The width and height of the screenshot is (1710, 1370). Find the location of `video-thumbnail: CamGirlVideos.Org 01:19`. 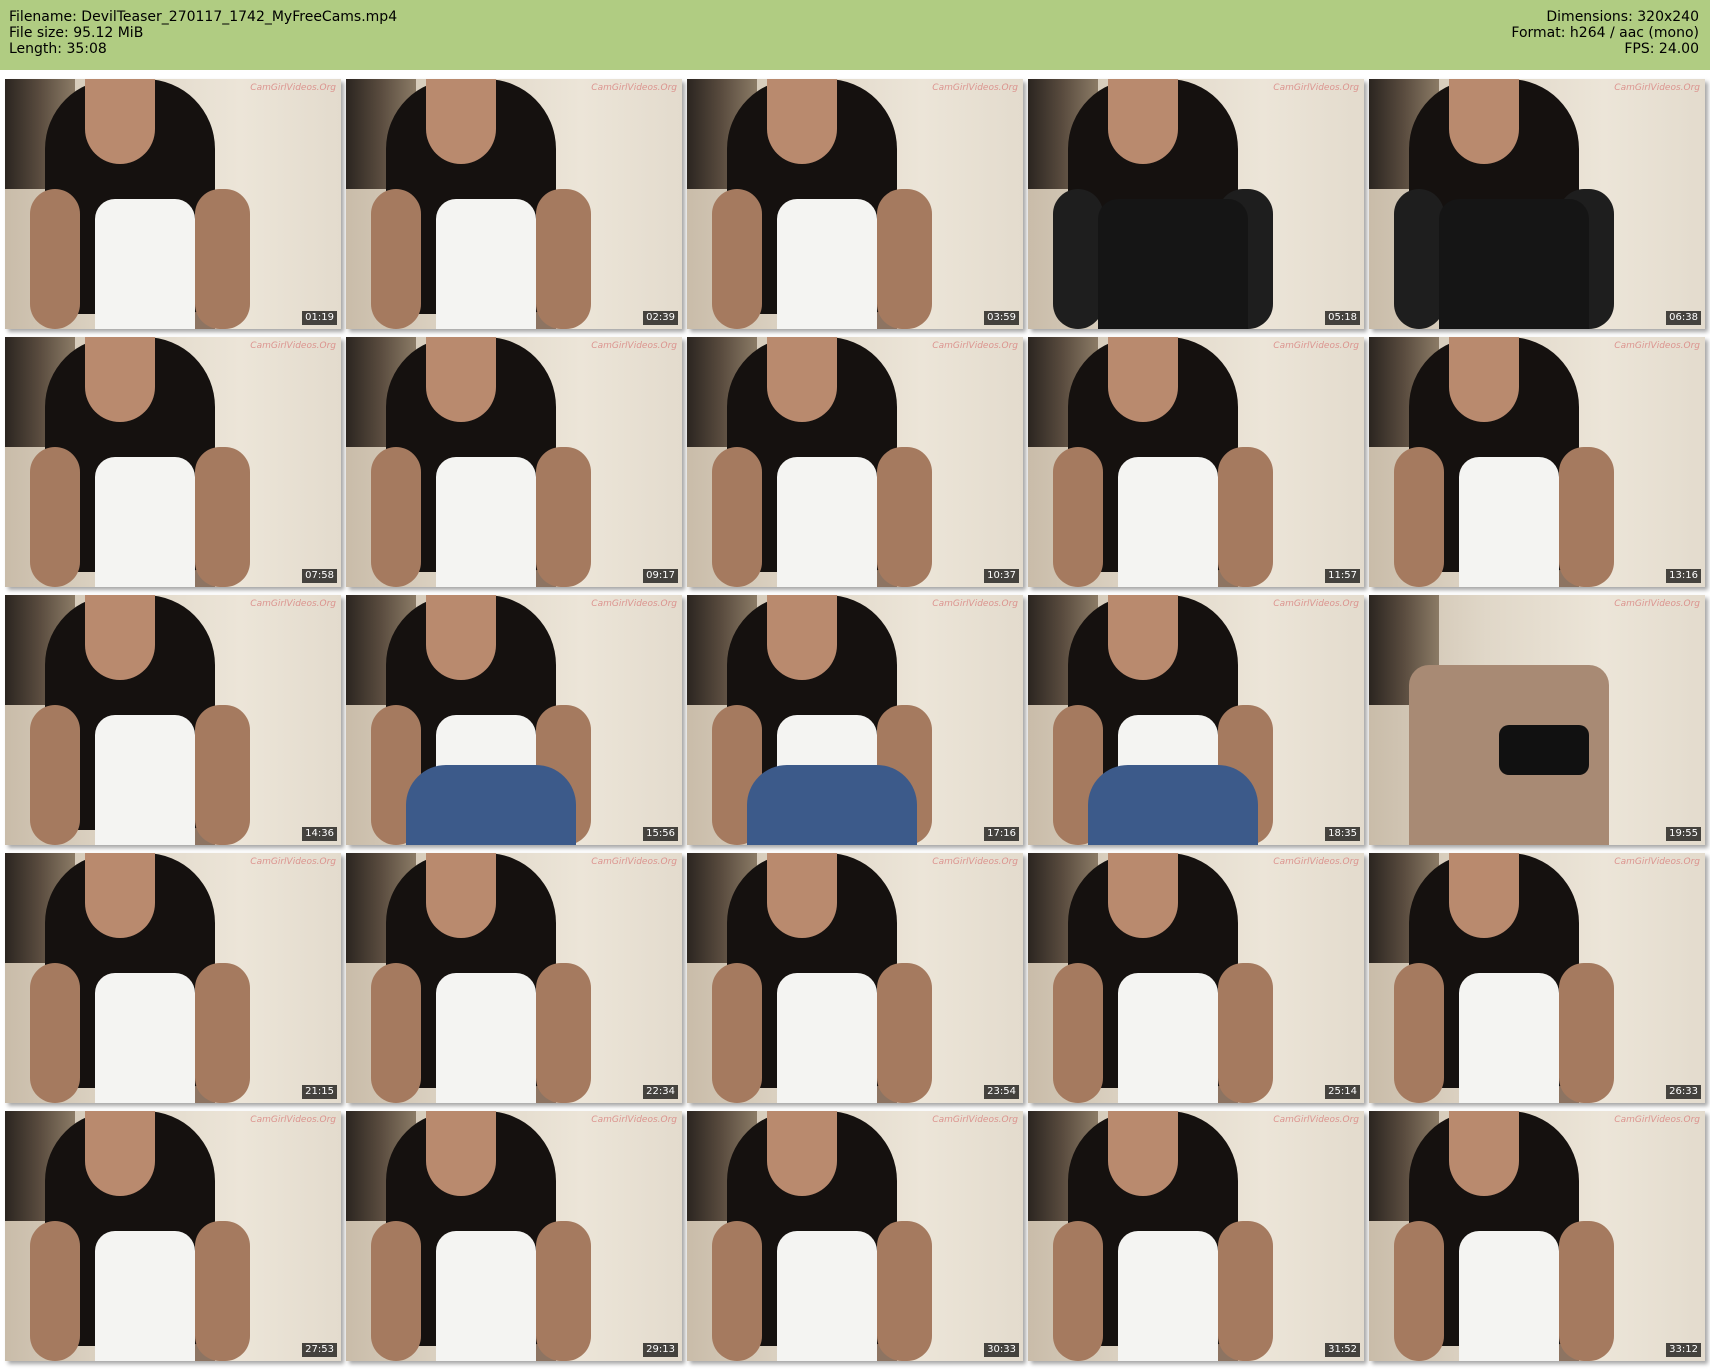

video-thumbnail: CamGirlVideos.Org 01:19 is located at coordinates (173, 204).